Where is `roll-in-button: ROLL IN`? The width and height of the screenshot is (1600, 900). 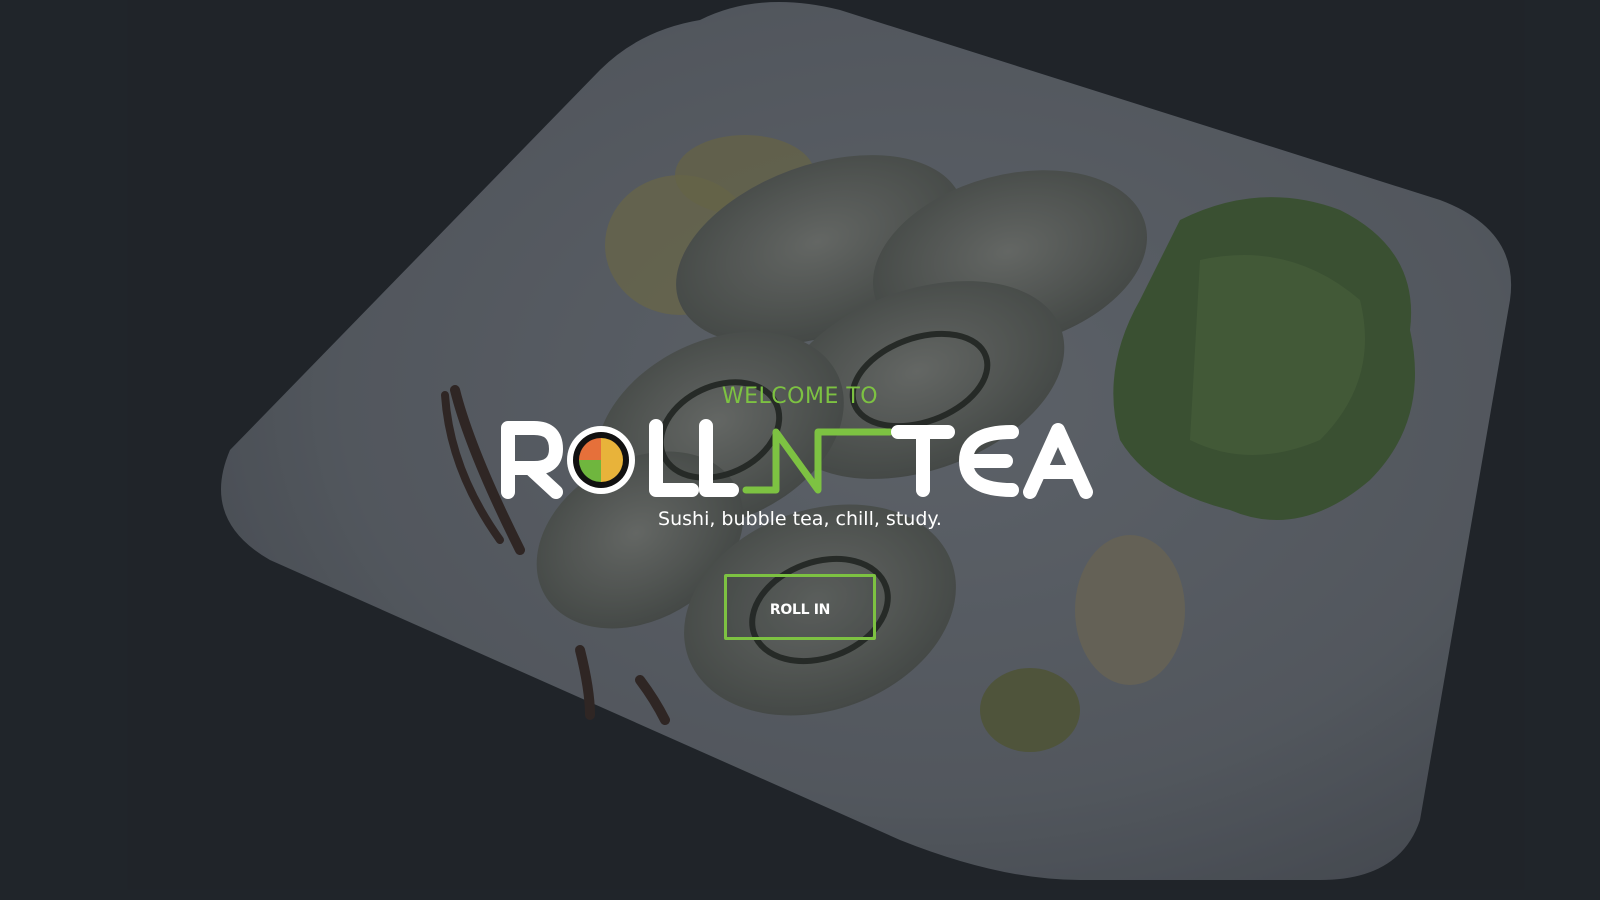
roll-in-button: ROLL IN is located at coordinates (800, 607).